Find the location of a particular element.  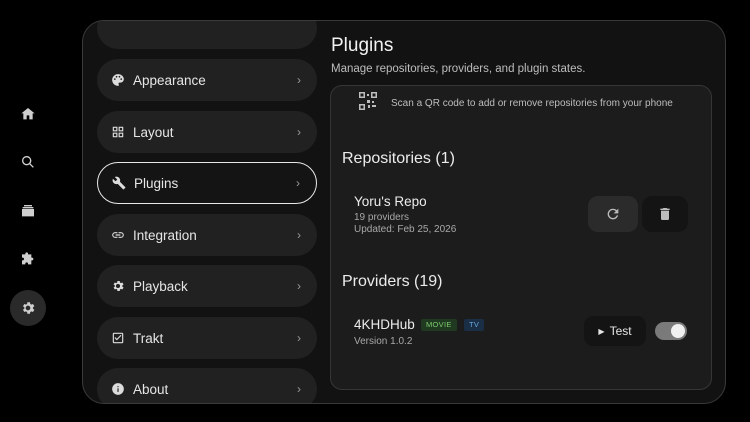

nav-settings-button is located at coordinates (28, 308).